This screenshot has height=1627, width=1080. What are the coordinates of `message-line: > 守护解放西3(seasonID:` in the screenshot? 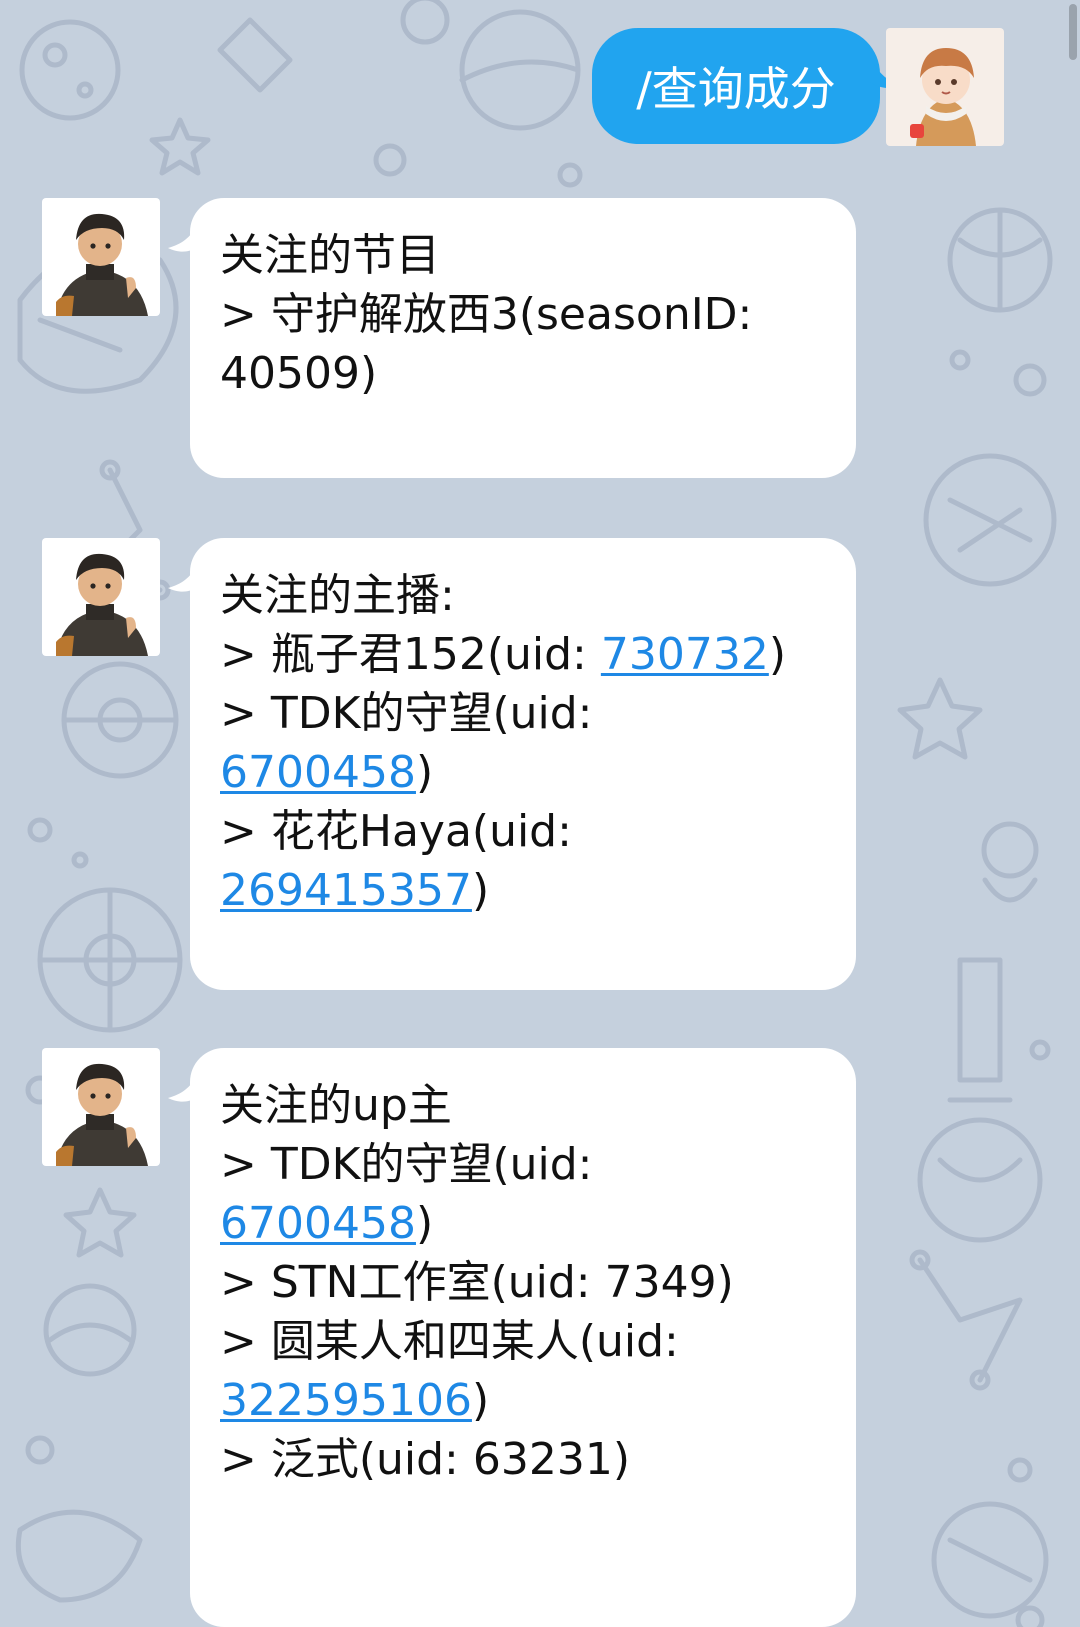 It's located at (486, 314).